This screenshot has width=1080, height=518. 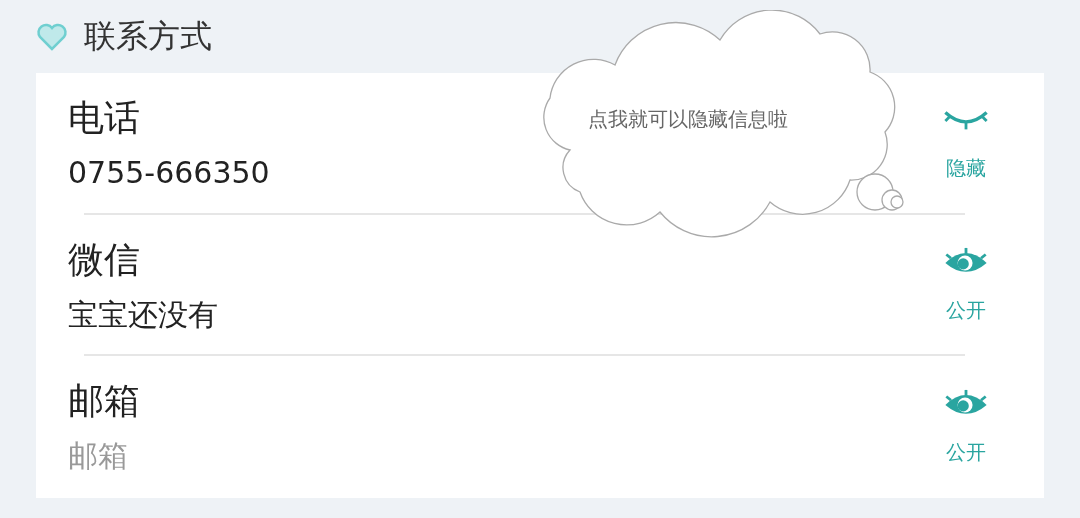 I want to click on email-field: 邮箱, so click(x=138, y=456).